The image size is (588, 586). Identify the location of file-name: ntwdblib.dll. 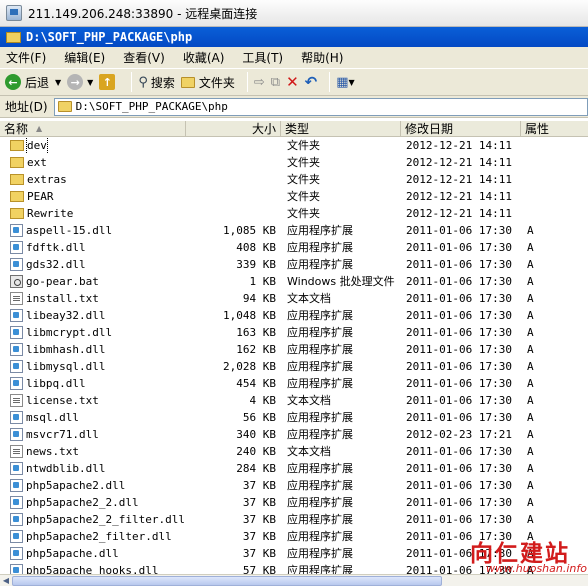
(66, 468).